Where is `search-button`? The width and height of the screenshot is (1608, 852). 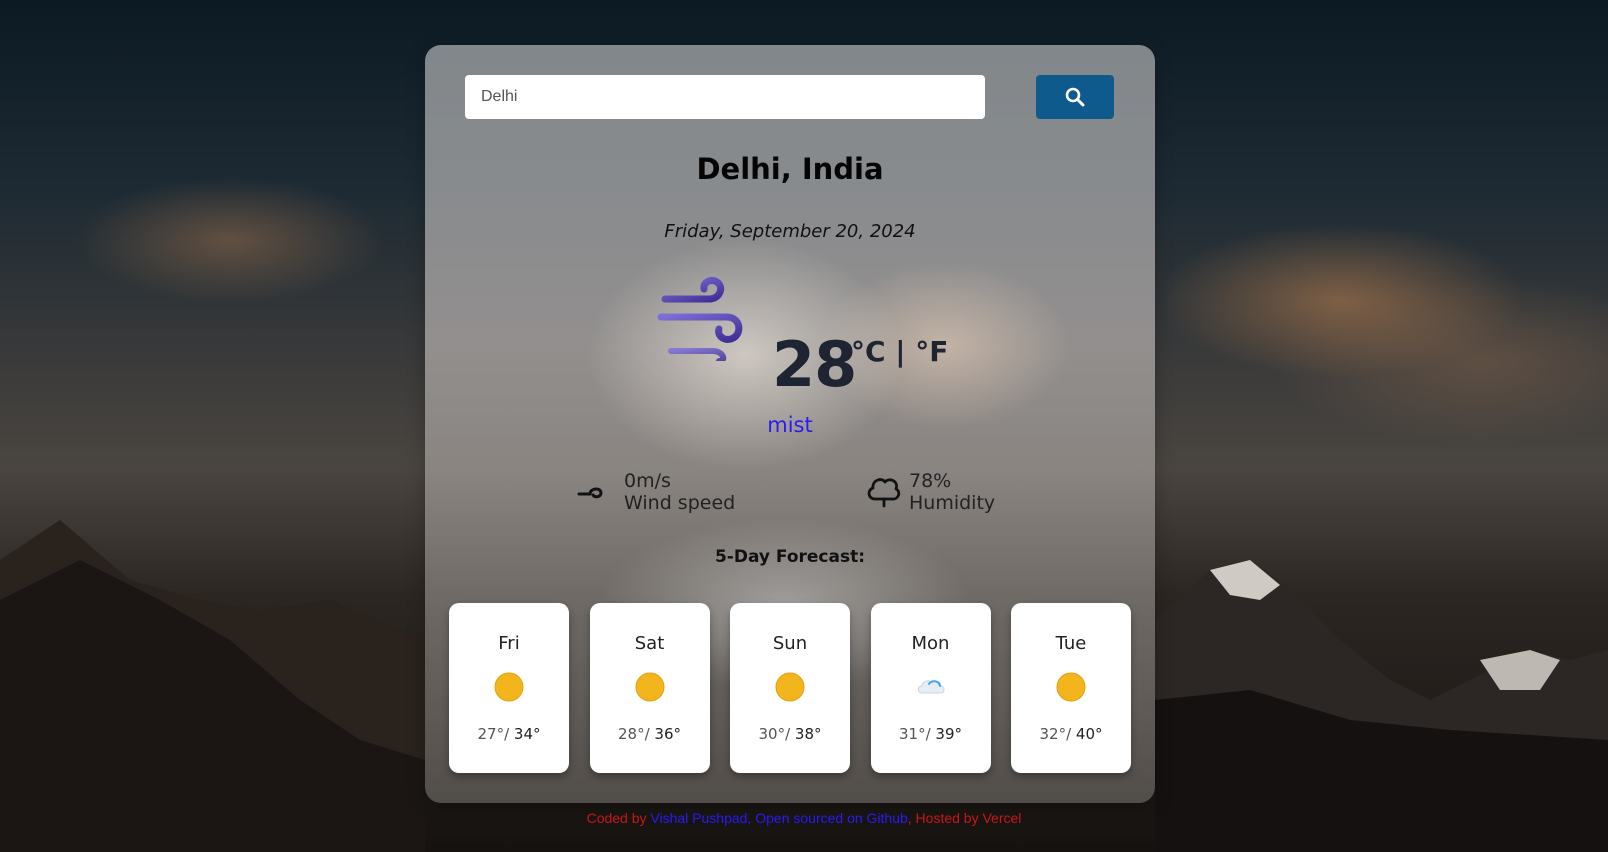
search-button is located at coordinates (1075, 97).